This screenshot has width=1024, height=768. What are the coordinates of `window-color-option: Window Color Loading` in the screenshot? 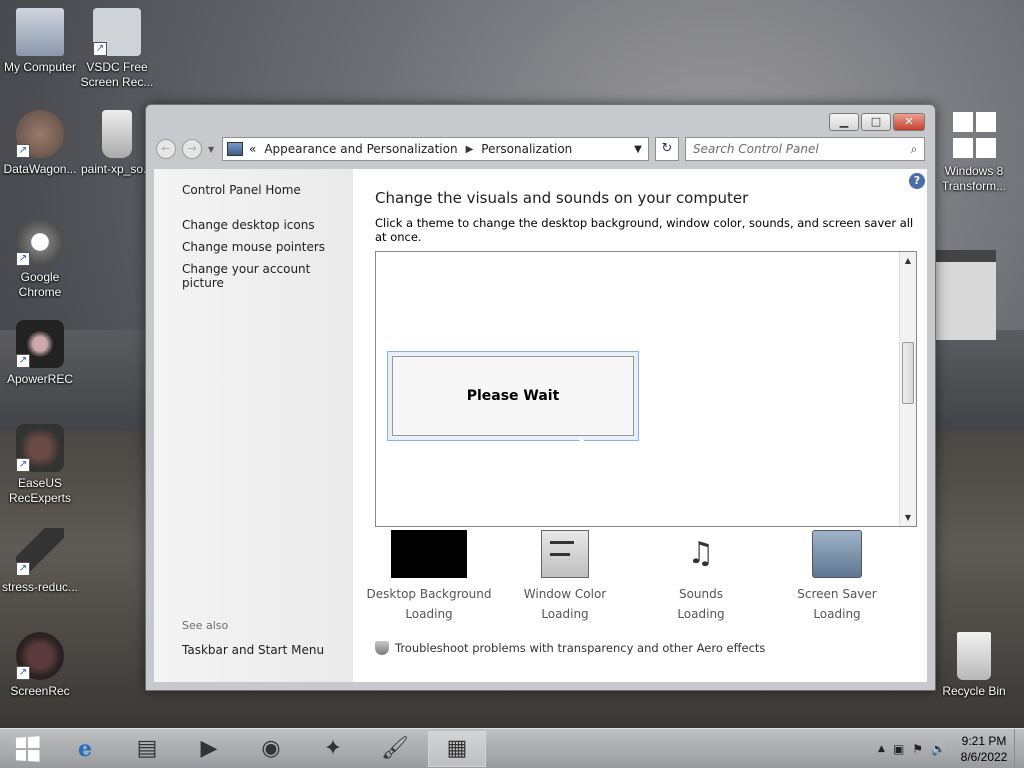 It's located at (565, 577).